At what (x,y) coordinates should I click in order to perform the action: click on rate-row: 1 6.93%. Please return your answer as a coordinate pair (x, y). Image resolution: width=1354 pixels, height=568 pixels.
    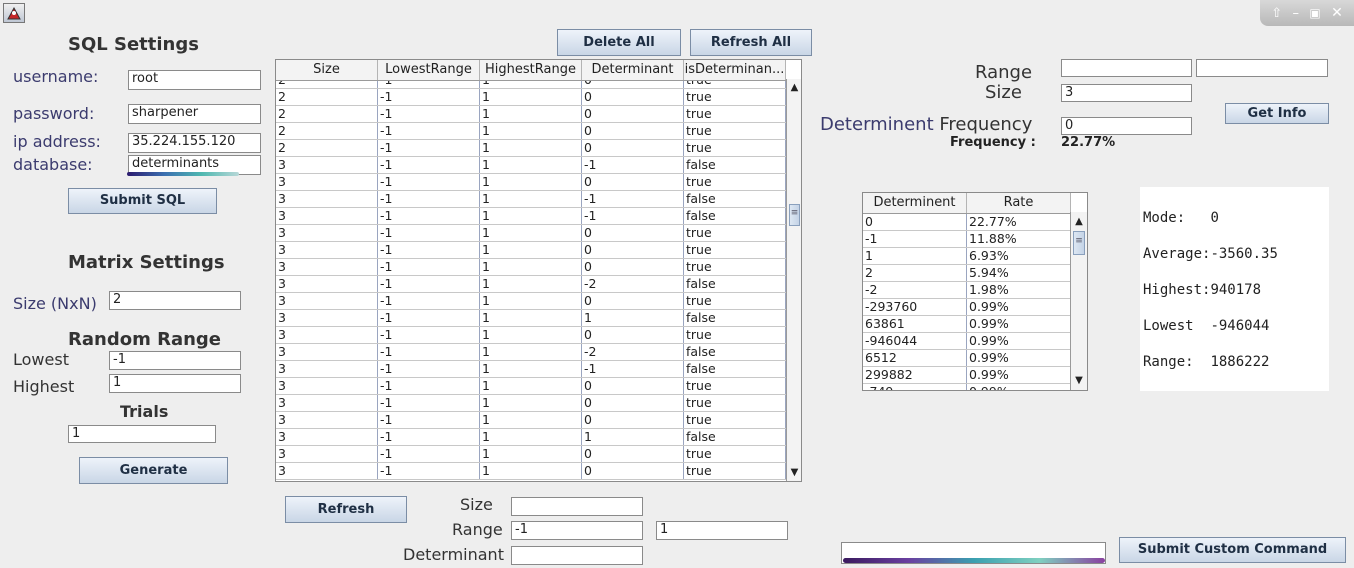
    Looking at the image, I should click on (967, 256).